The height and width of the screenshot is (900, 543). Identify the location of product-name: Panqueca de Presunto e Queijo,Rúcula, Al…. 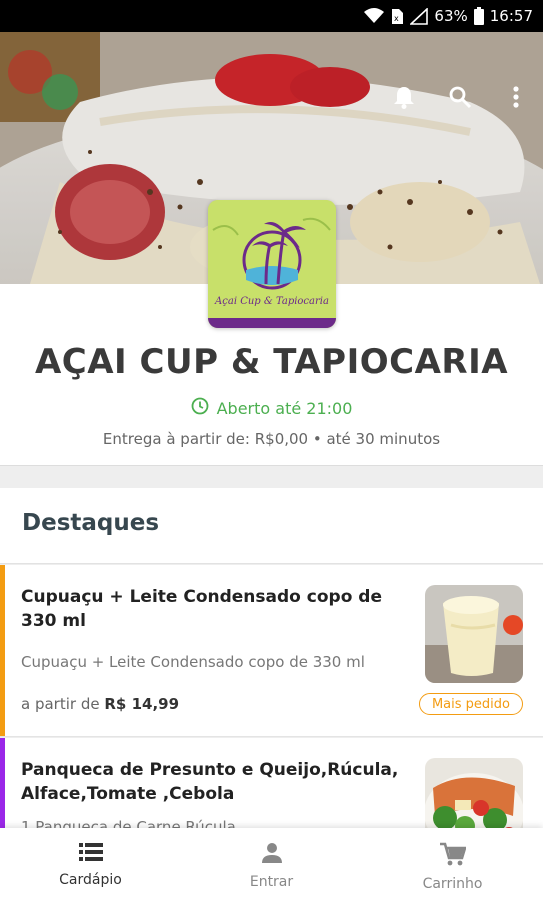
(210, 782).